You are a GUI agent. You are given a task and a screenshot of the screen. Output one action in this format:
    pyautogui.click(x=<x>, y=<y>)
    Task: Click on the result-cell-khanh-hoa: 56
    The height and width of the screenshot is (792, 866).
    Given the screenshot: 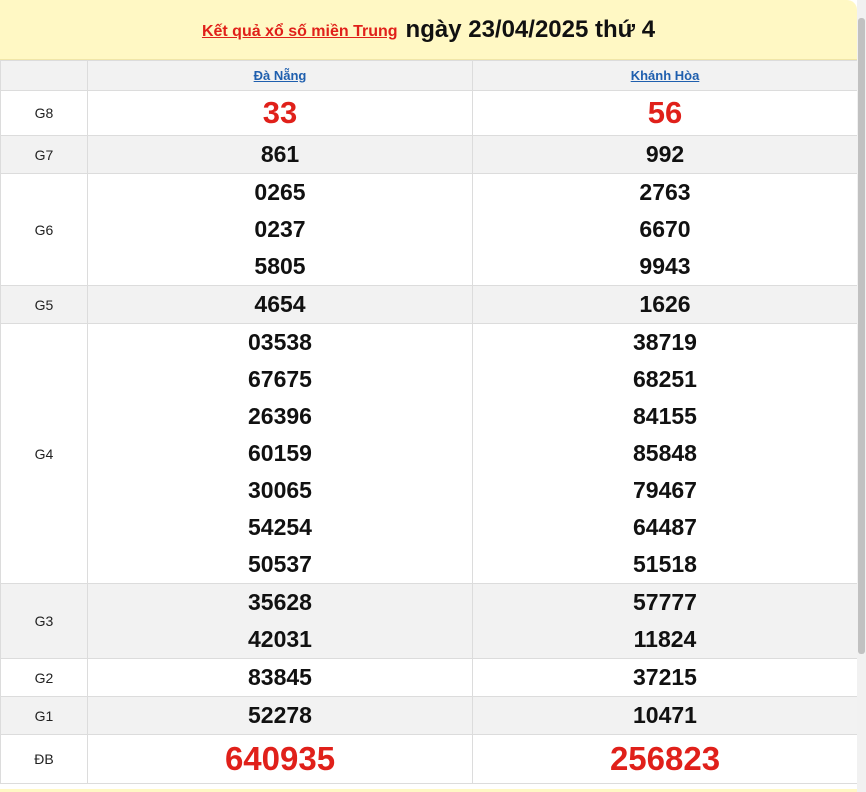 What is the action you would take?
    pyautogui.click(x=665, y=113)
    